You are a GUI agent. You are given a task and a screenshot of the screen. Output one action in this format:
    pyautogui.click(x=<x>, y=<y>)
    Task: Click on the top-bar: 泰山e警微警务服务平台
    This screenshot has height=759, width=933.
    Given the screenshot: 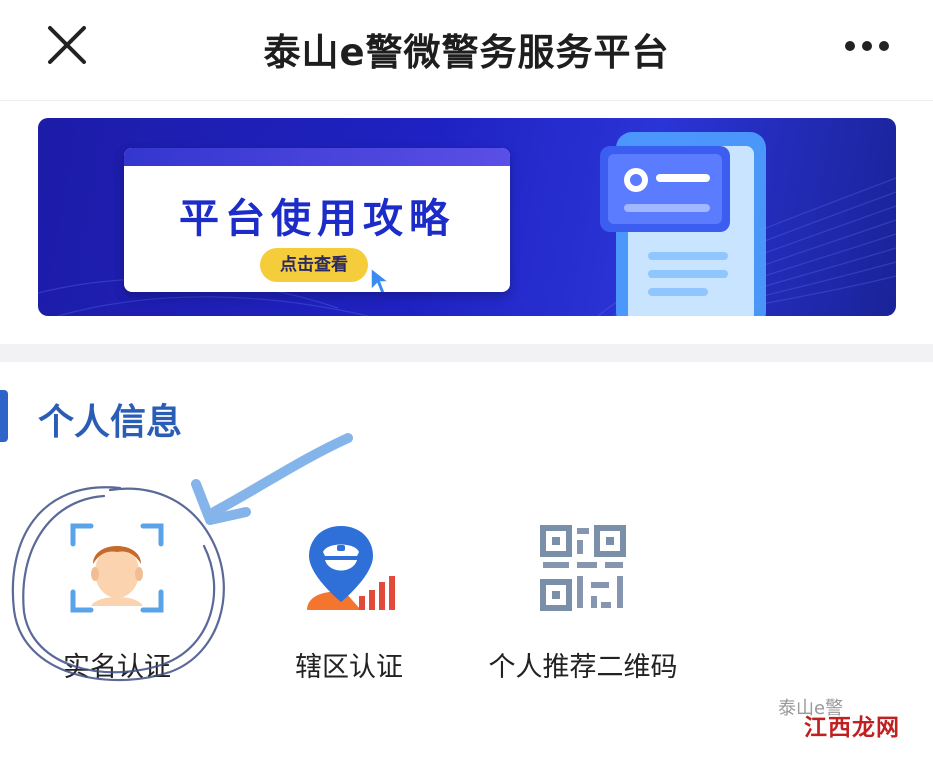 What is the action you would take?
    pyautogui.click(x=466, y=50)
    